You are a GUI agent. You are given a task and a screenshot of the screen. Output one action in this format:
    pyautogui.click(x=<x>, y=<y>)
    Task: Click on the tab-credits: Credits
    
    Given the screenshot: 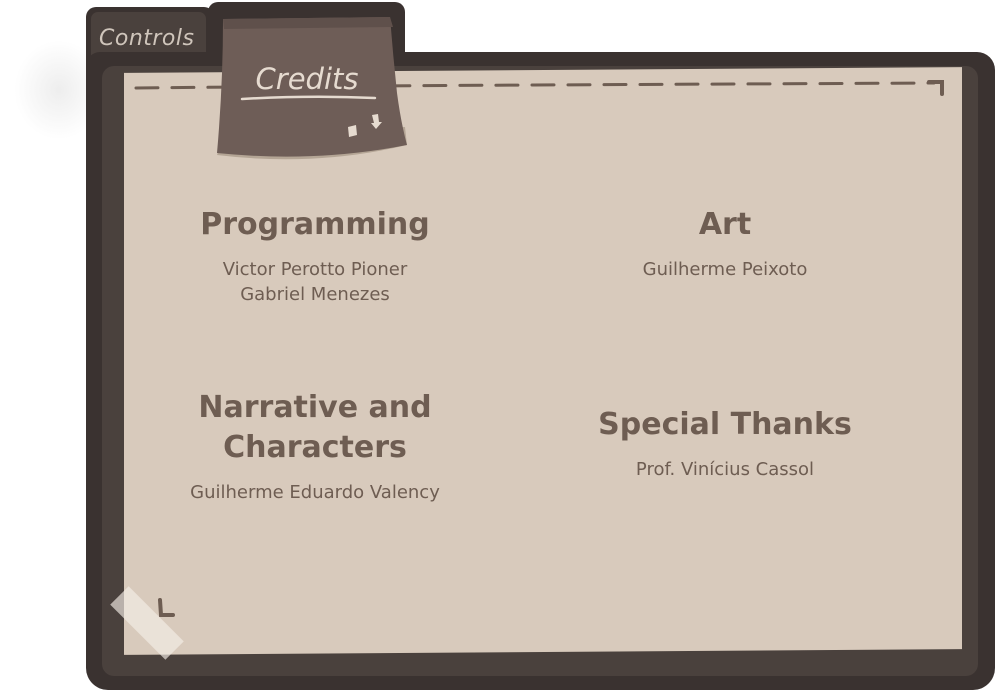 What is the action you would take?
    pyautogui.click(x=312, y=90)
    